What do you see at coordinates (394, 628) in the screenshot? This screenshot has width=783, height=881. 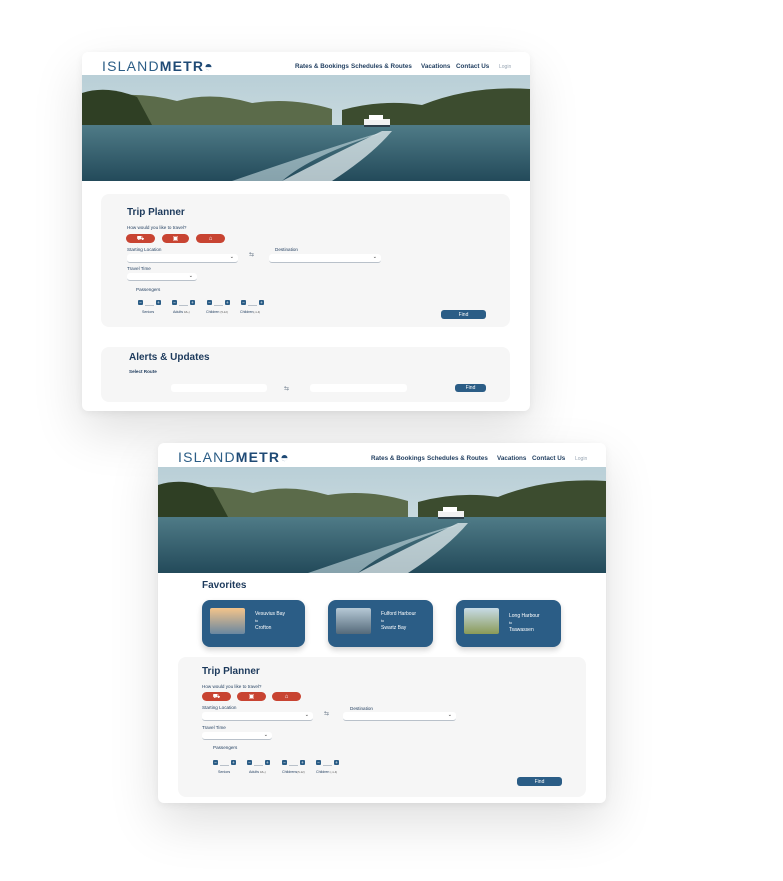 I see `favorite-to: Swartz Bay` at bounding box center [394, 628].